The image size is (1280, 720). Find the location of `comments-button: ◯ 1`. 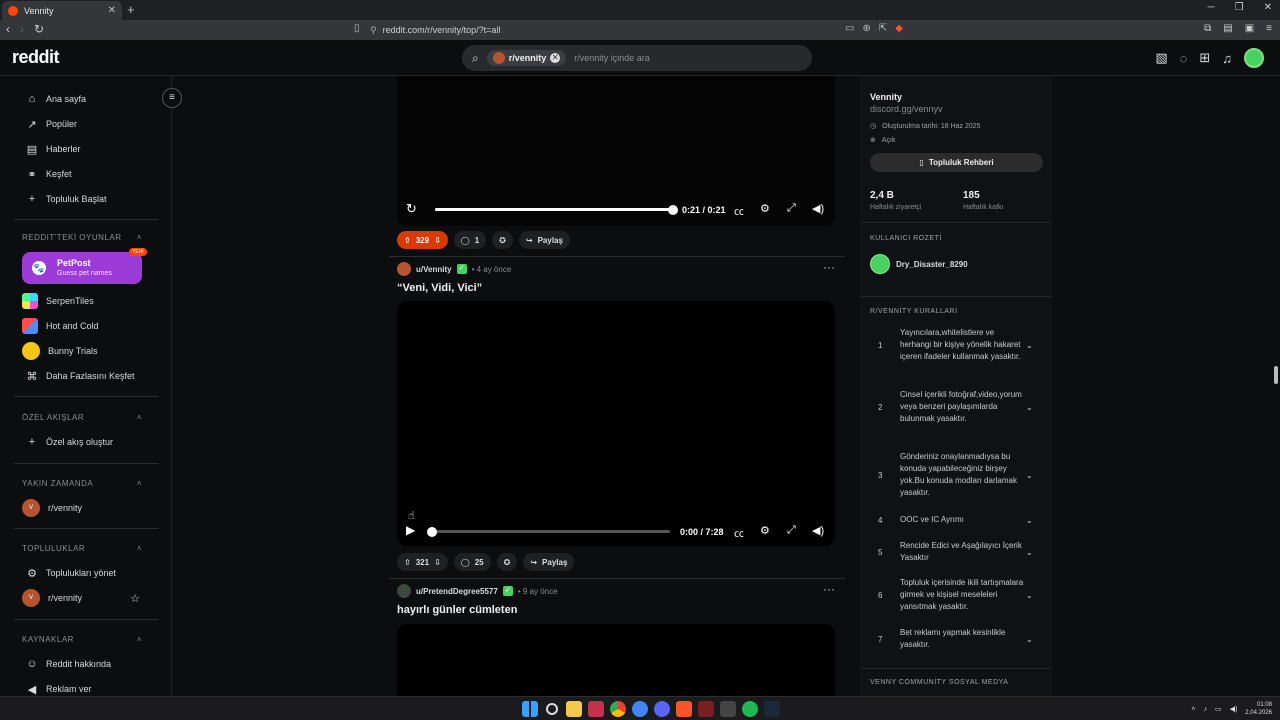

comments-button: ◯ 1 is located at coordinates (470, 240).